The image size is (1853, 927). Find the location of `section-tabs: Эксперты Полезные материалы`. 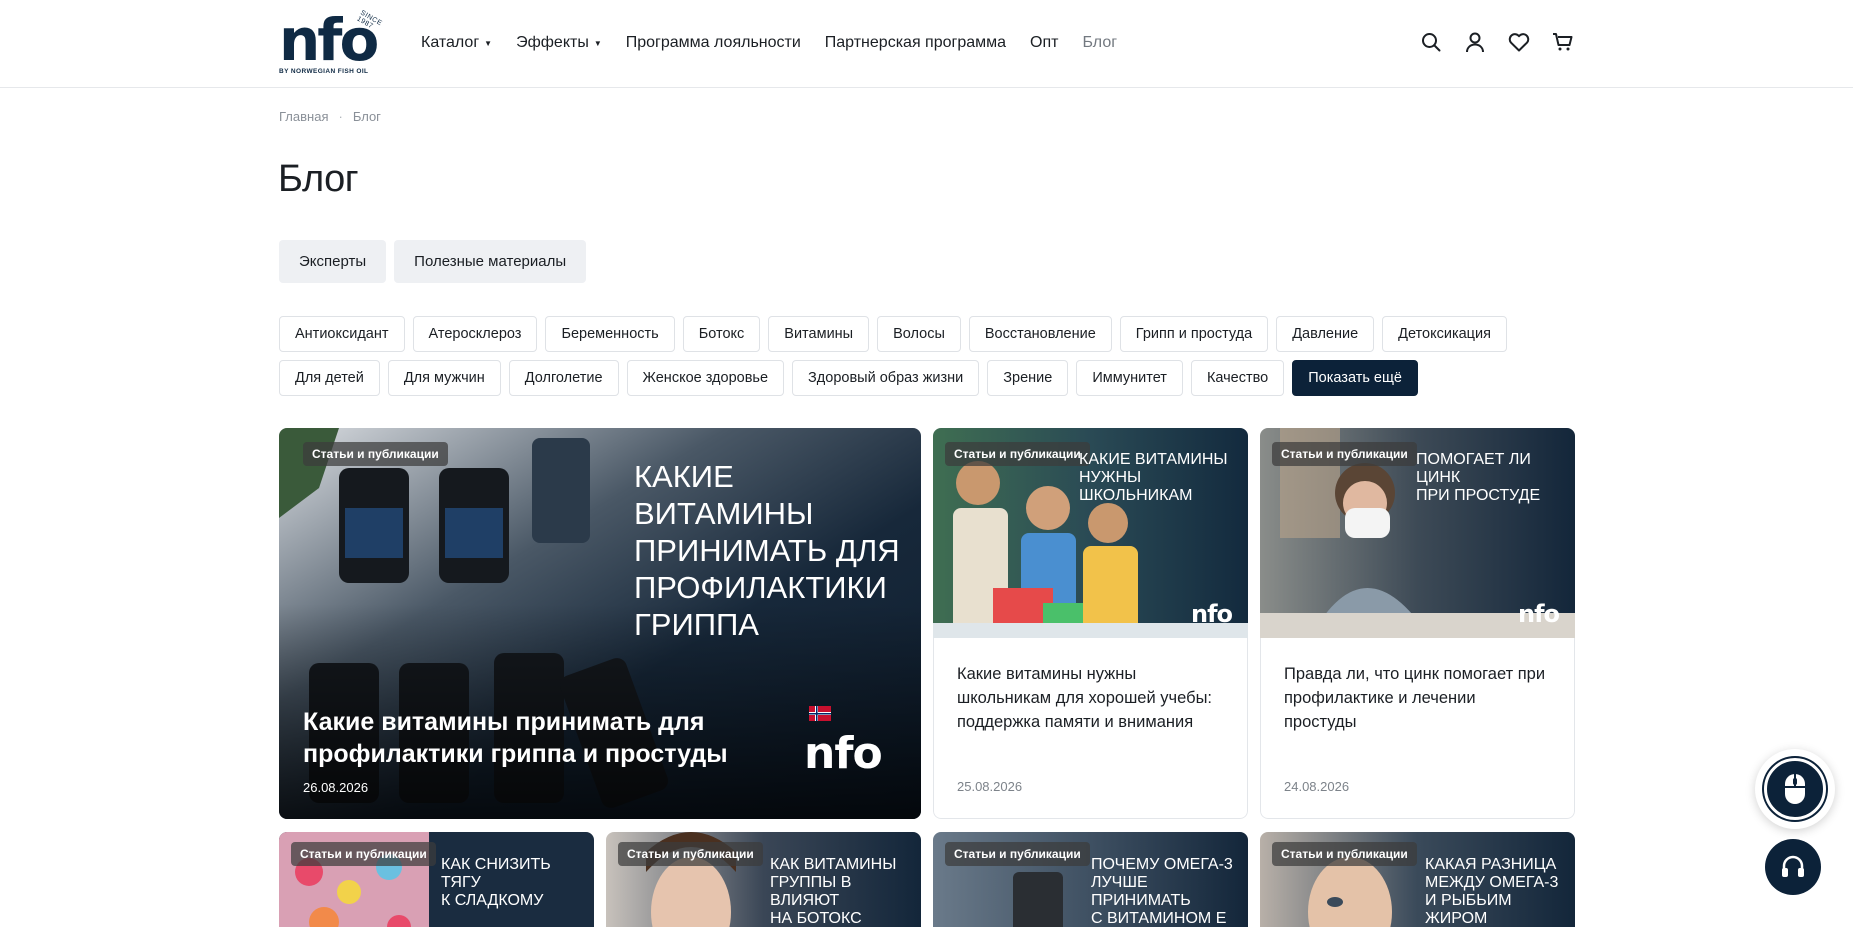

section-tabs: Эксперты Полезные материалы is located at coordinates (433, 261).